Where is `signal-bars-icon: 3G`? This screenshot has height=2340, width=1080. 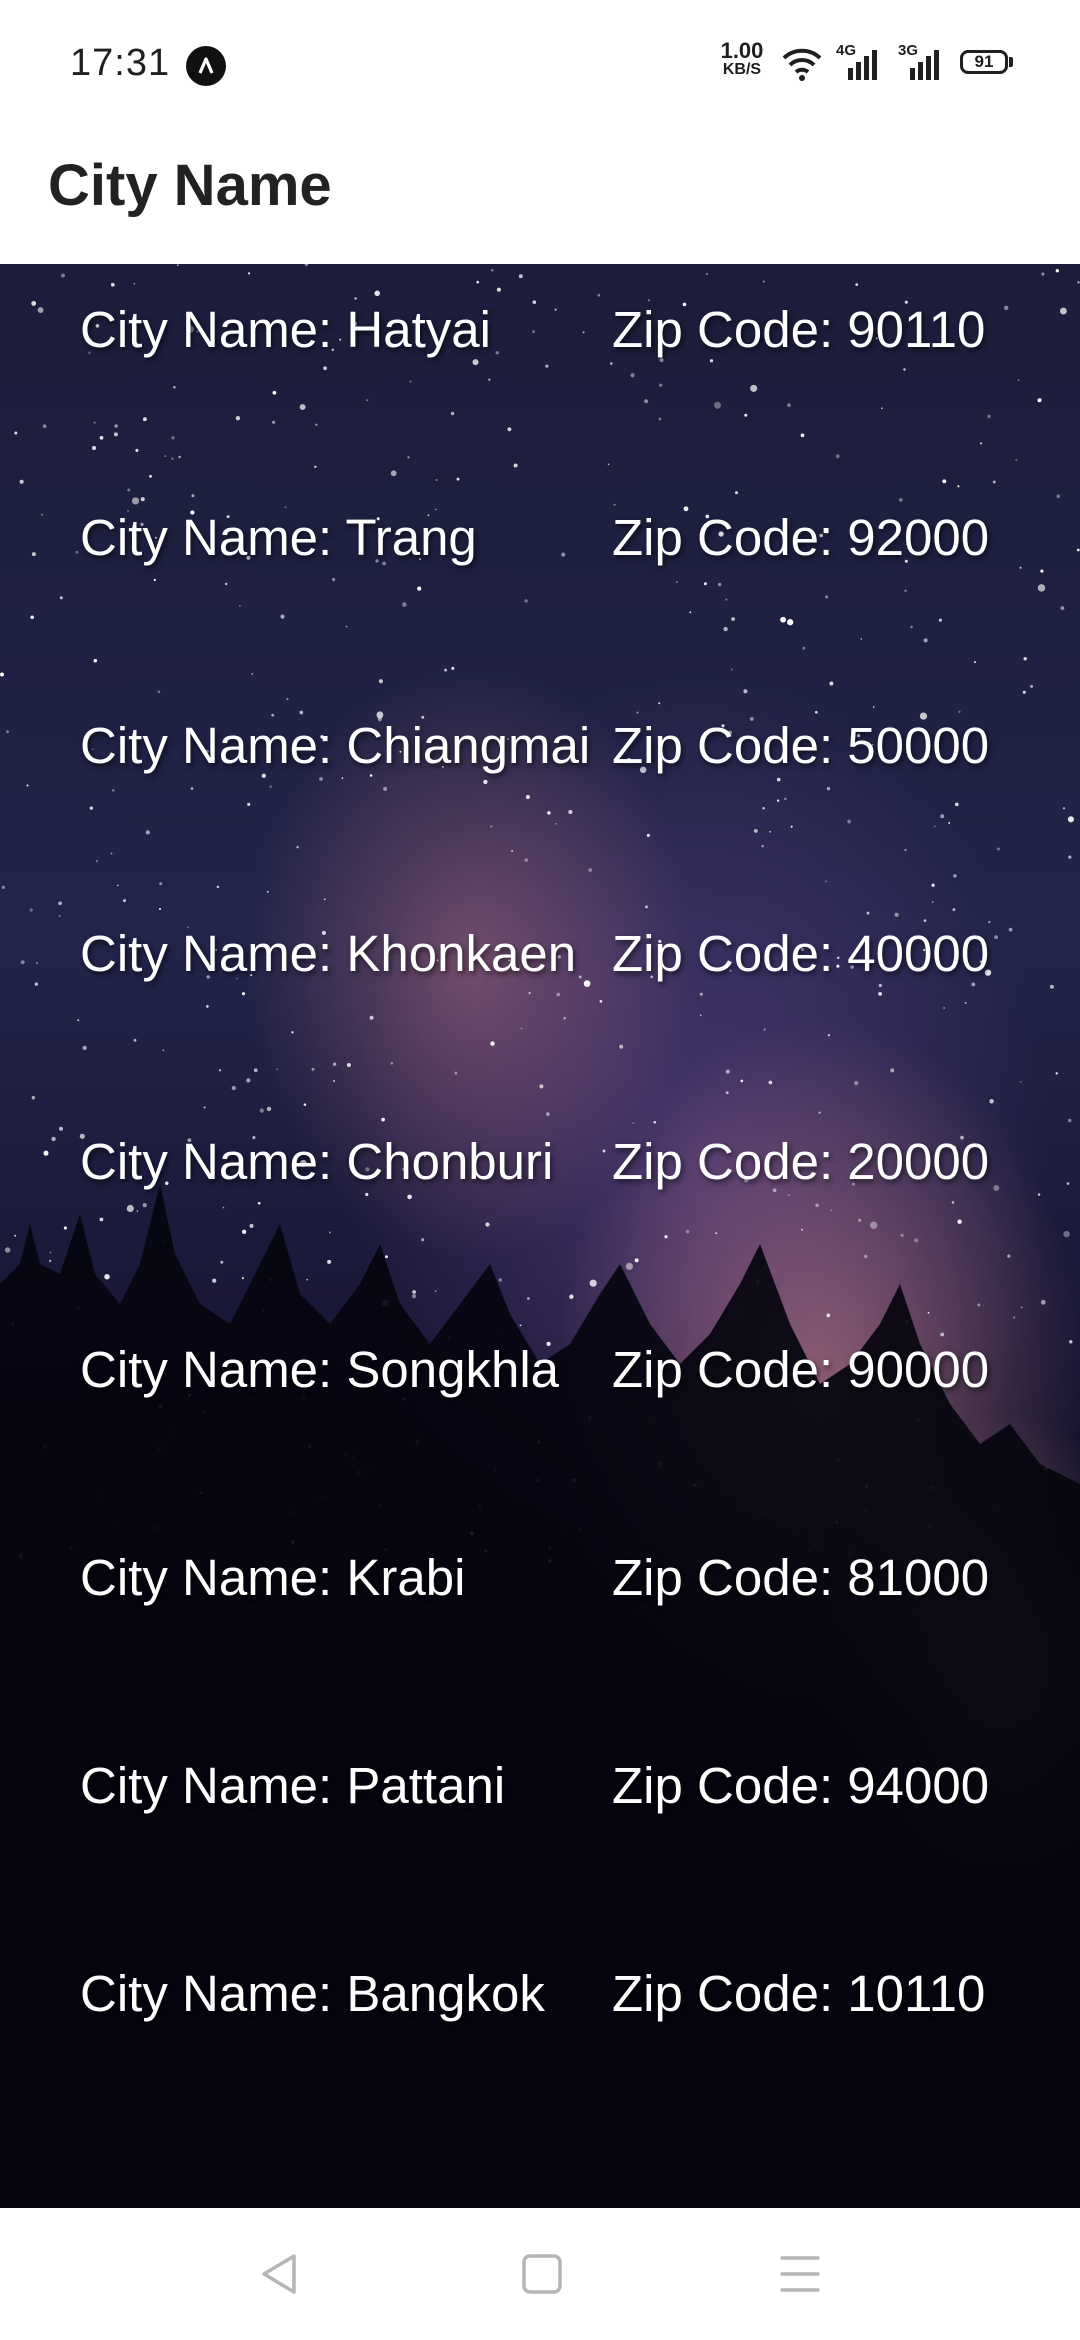 signal-bars-icon: 3G is located at coordinates (922, 62).